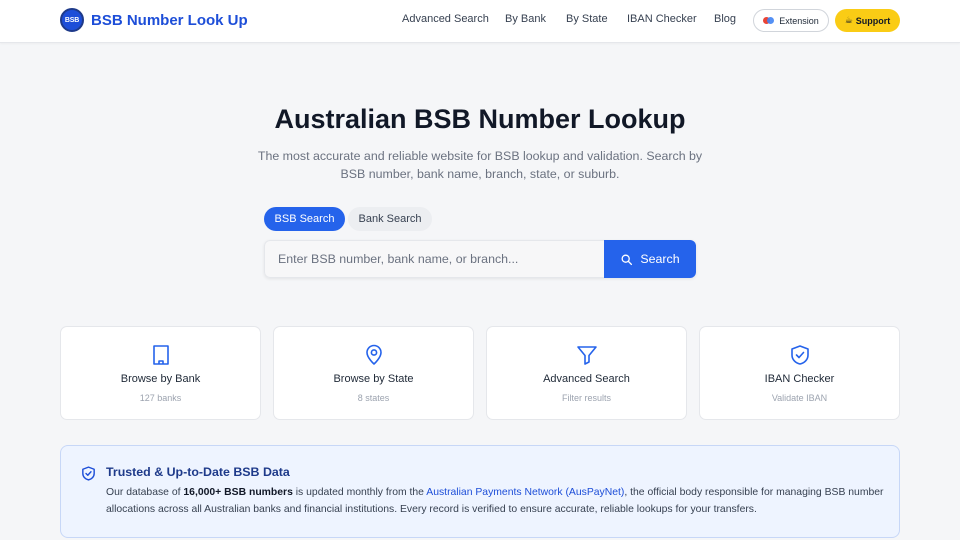 The height and width of the screenshot is (540, 960). What do you see at coordinates (373, 398) in the screenshot?
I see `card-subtitle: 8 states` at bounding box center [373, 398].